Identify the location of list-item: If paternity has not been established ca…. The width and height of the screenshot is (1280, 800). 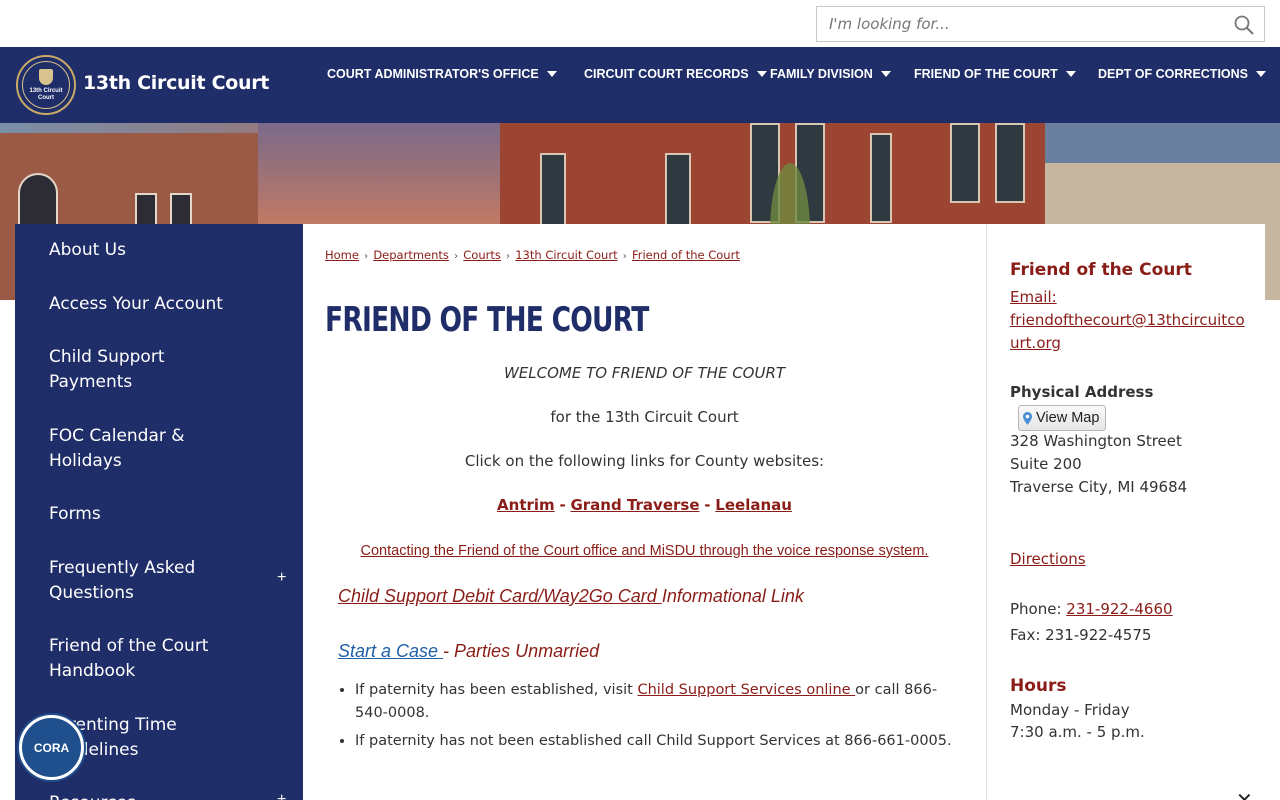
(660, 741).